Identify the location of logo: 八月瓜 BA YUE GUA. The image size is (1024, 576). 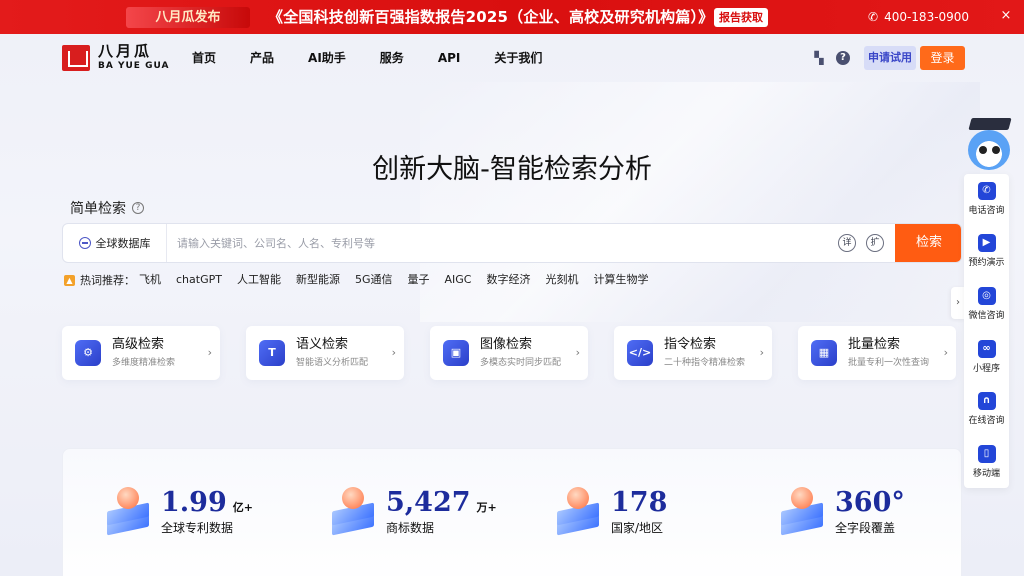
(115, 57).